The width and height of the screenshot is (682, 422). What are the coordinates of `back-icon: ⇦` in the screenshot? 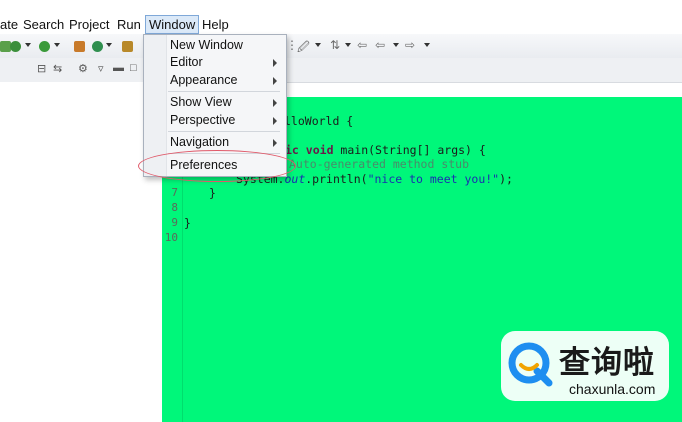 It's located at (380, 45).